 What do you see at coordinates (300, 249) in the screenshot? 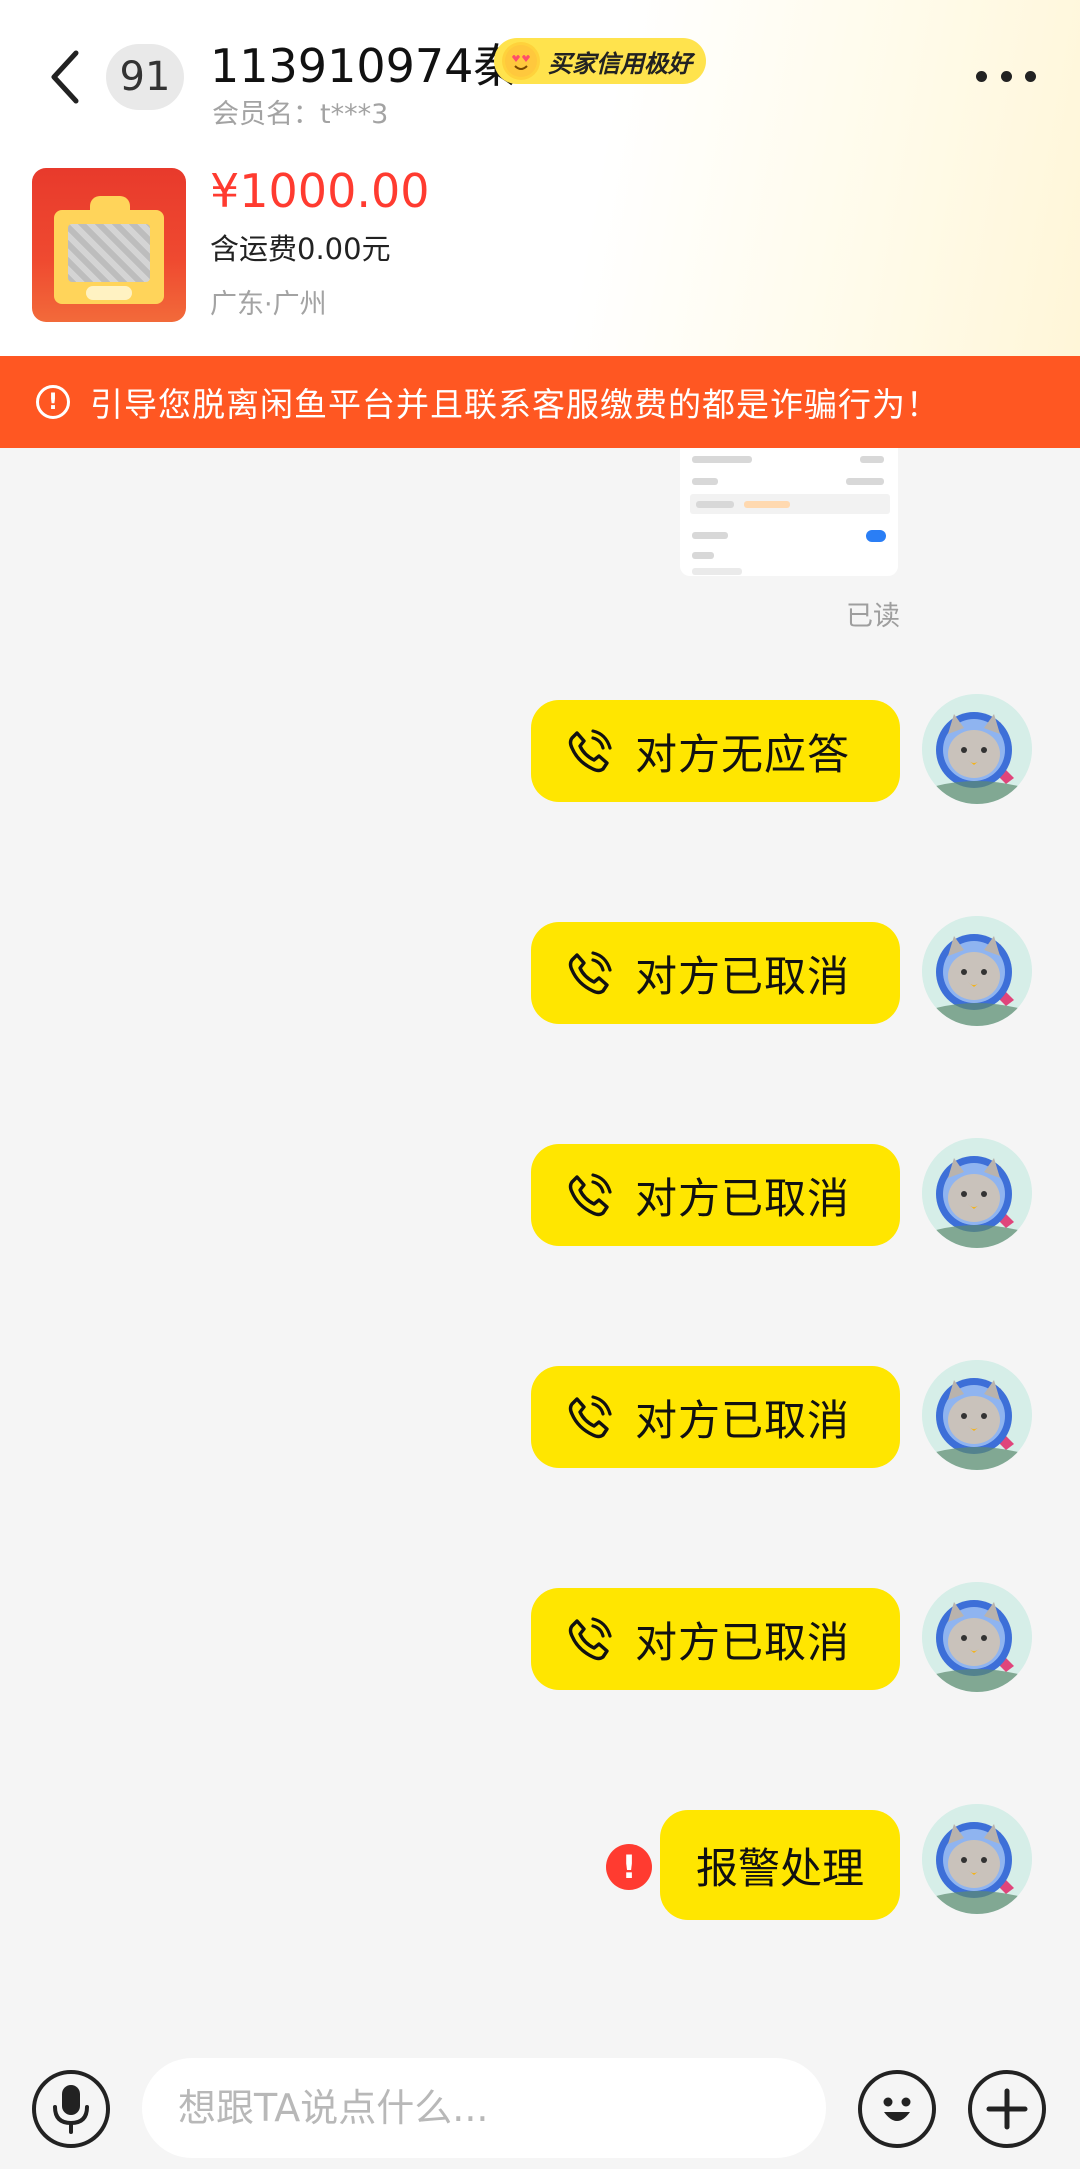
I see `shipping-fee: 含运费0.00元` at bounding box center [300, 249].